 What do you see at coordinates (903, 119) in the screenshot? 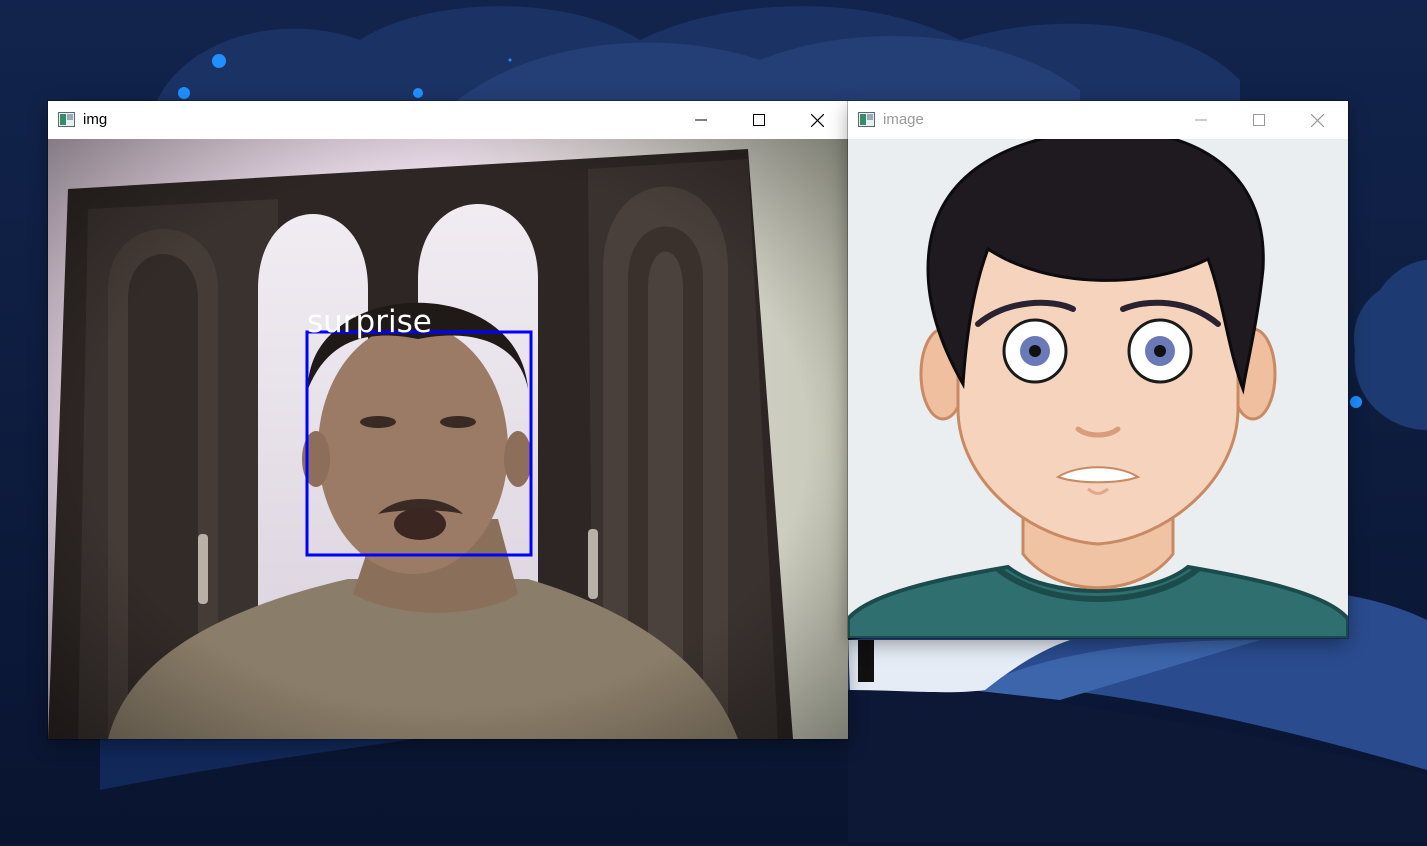
I see `image-window-title: image` at bounding box center [903, 119].